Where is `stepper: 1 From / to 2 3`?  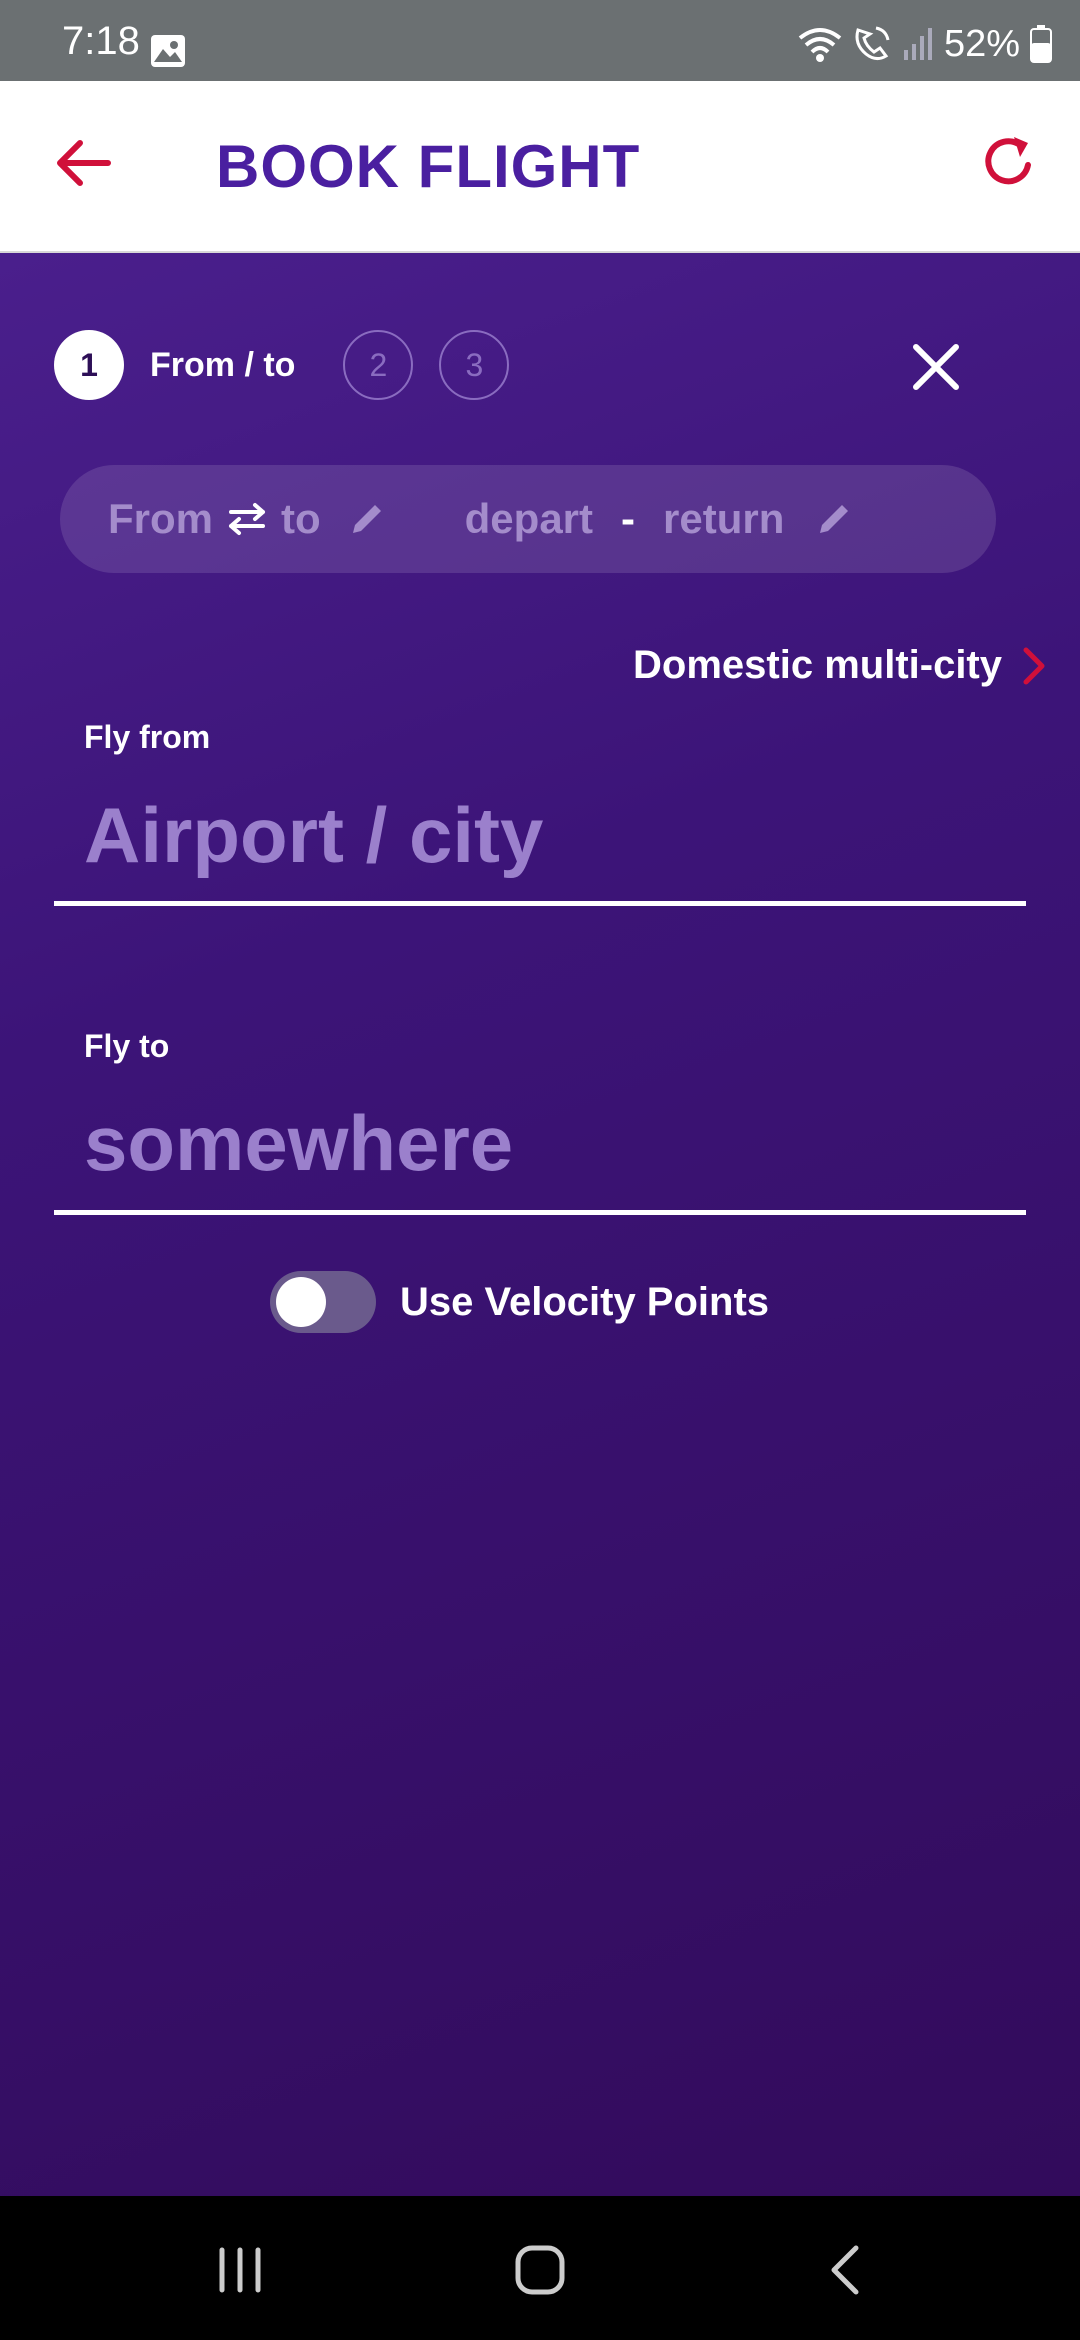
stepper: 1 From / to 2 3 is located at coordinates (282, 365).